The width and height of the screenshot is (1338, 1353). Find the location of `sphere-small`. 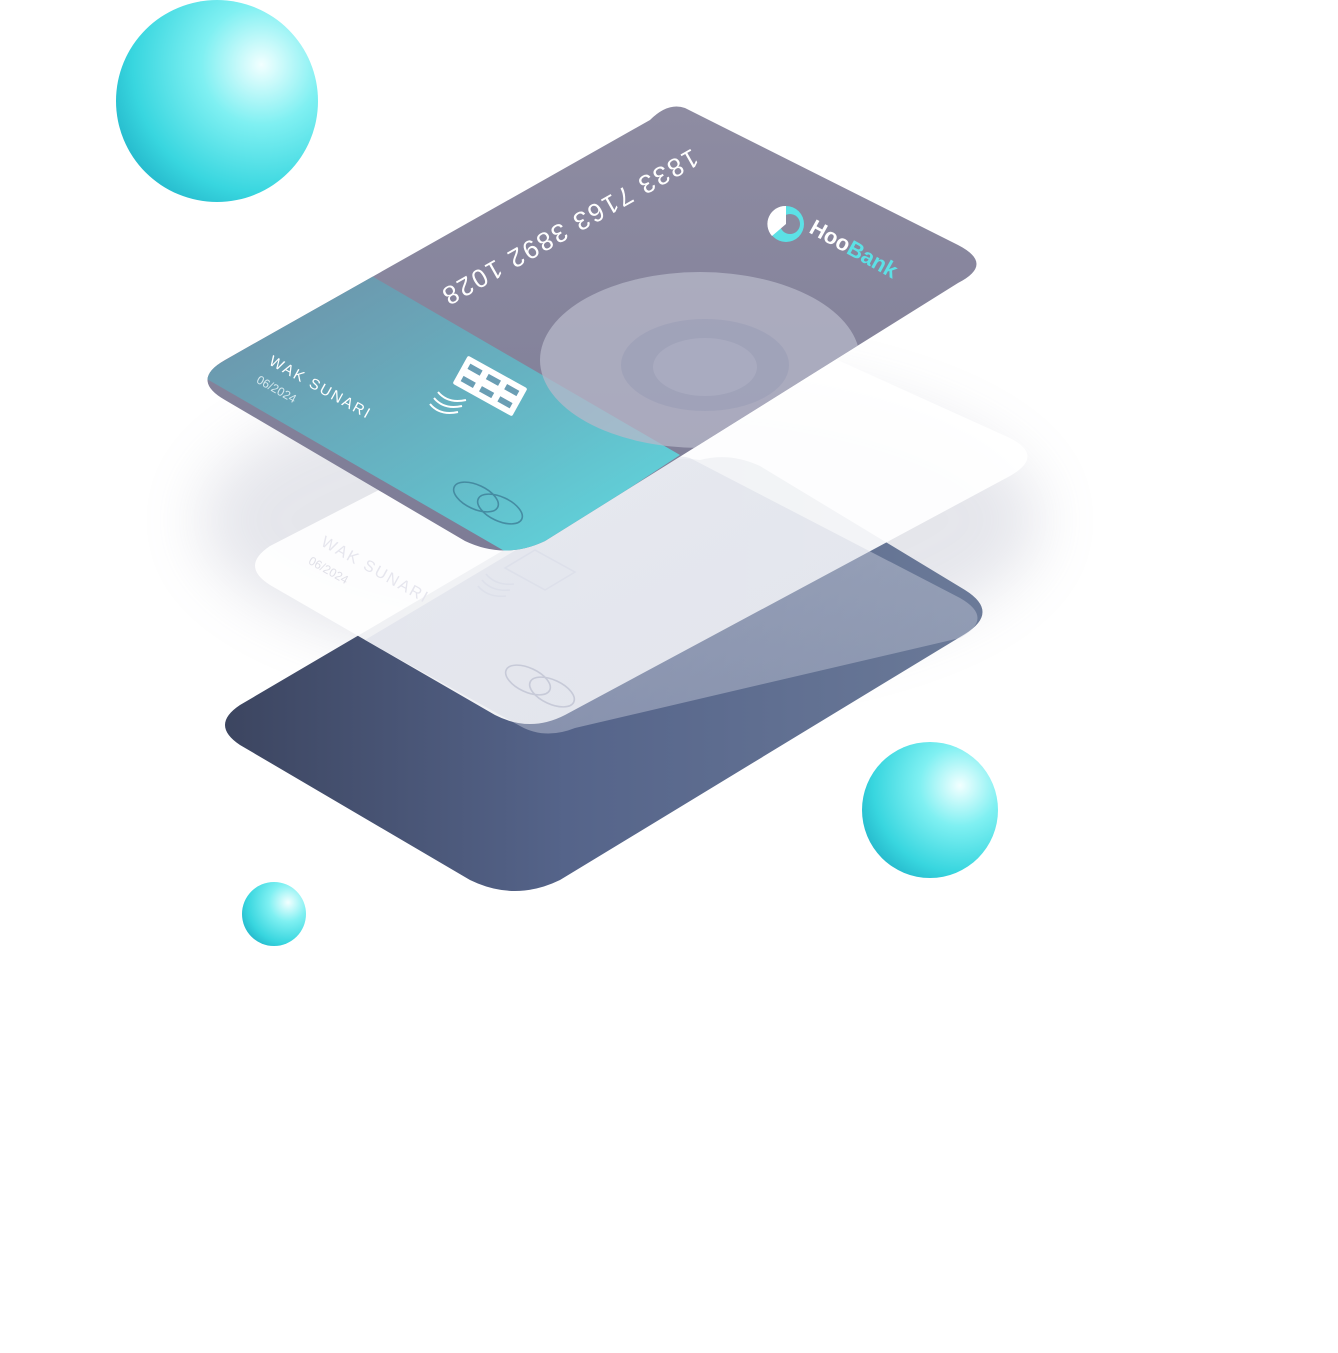

sphere-small is located at coordinates (274, 914).